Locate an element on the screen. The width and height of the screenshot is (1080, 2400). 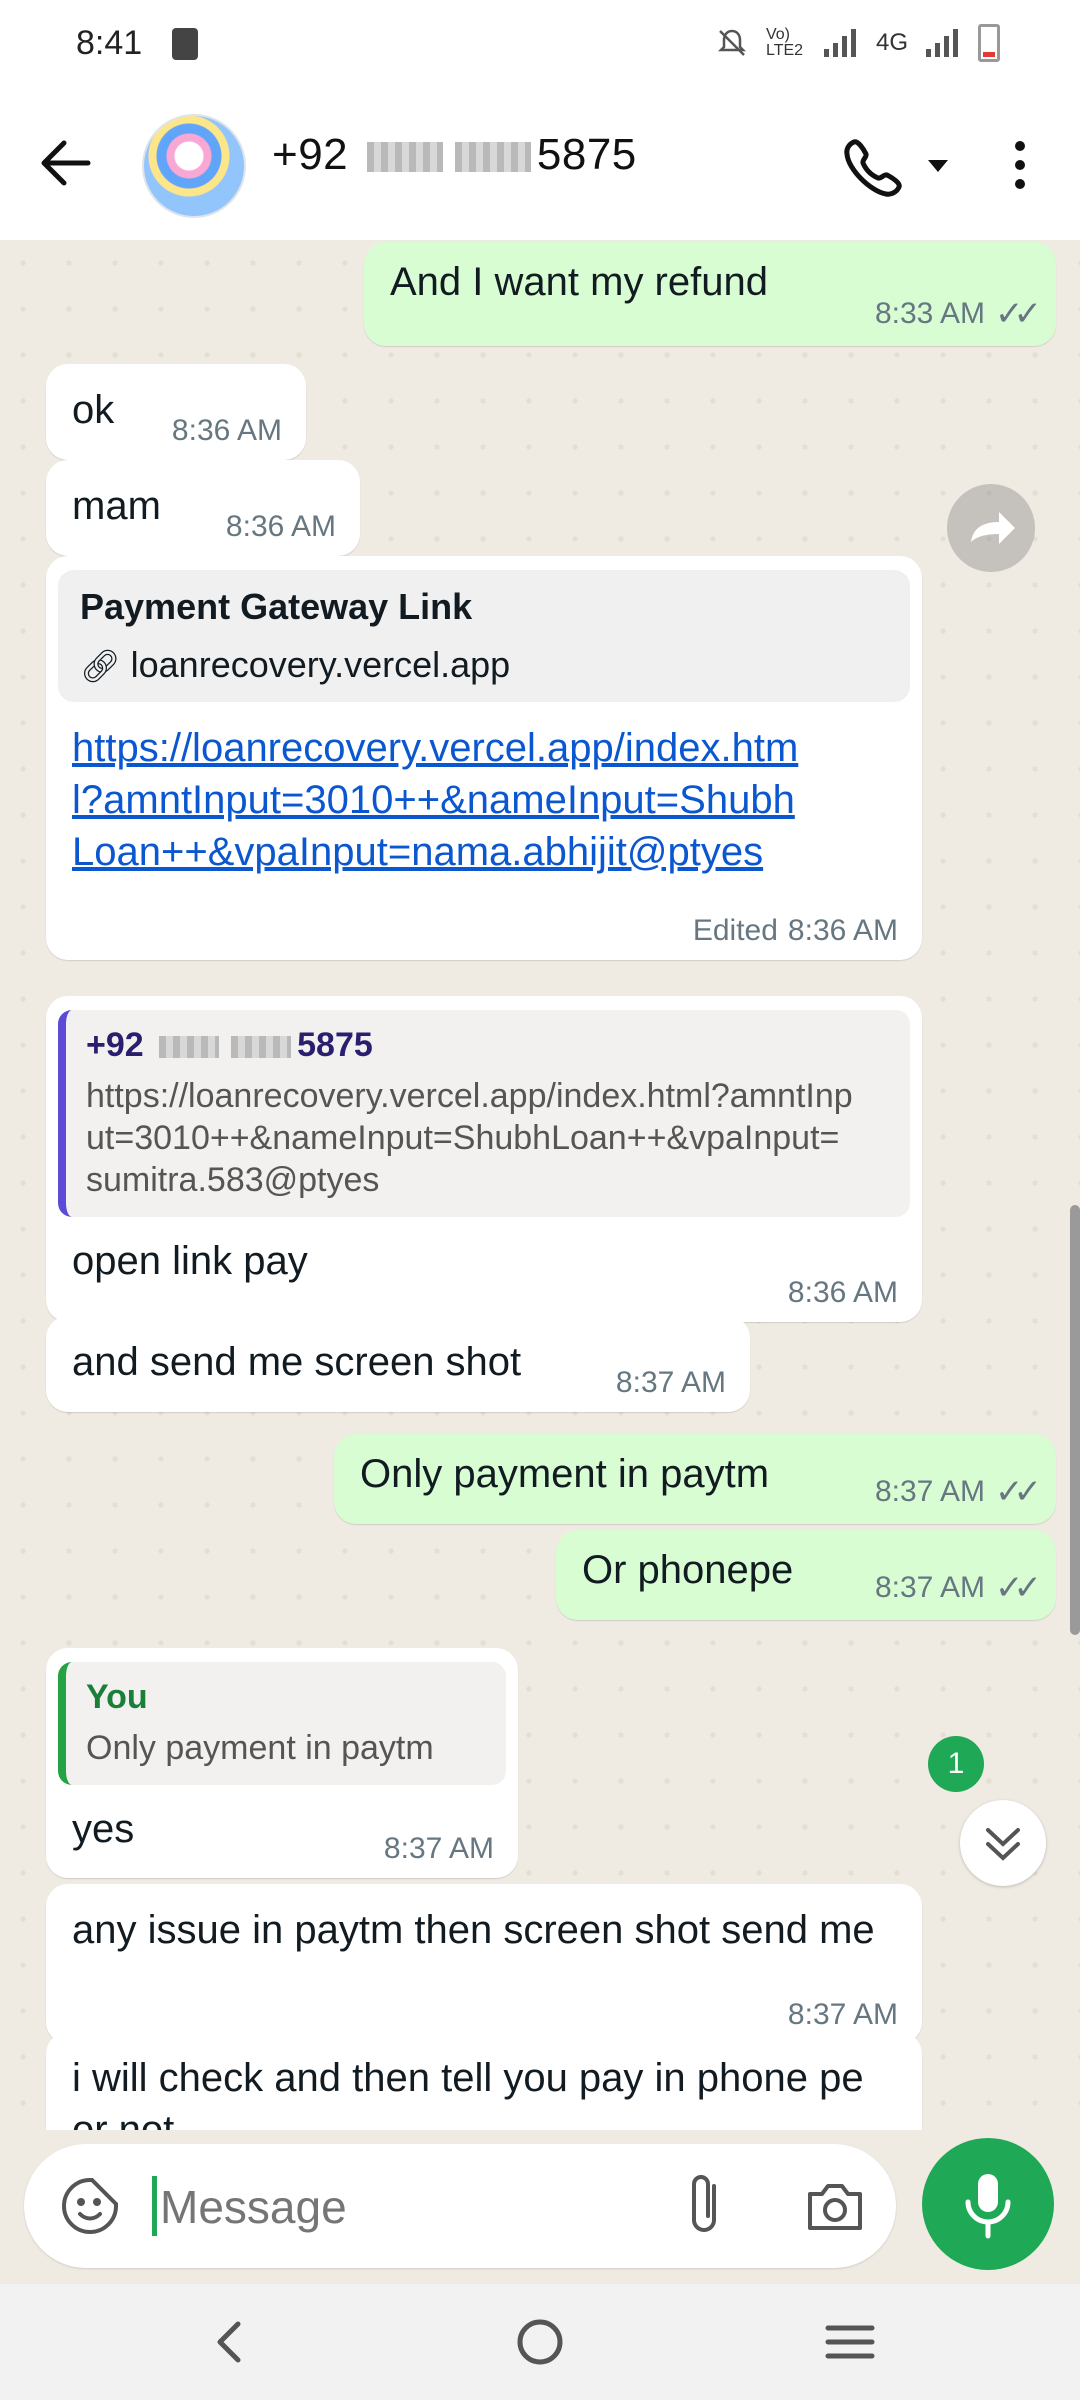
double-chevron-down-icon is located at coordinates (1003, 1843).